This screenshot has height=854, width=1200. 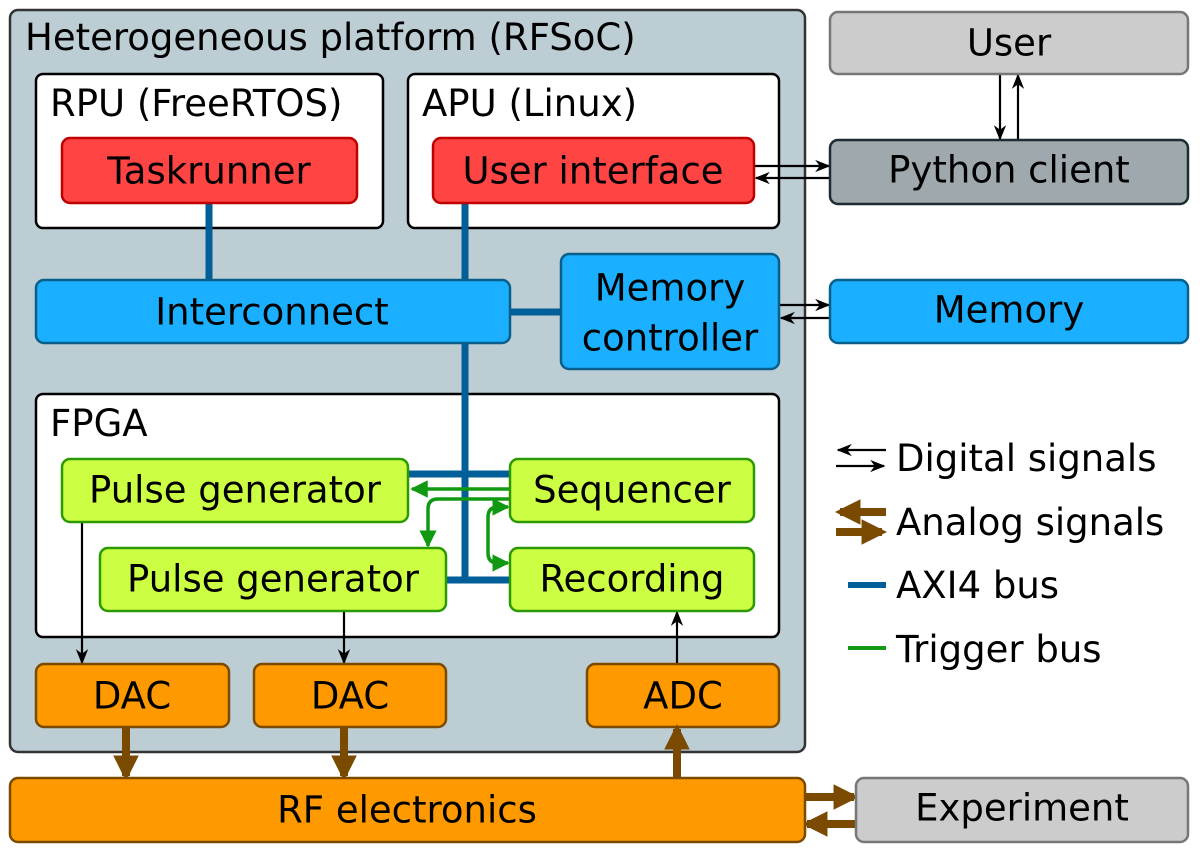 What do you see at coordinates (272, 312) in the screenshot?
I see `interconnect-label: Interconnect` at bounding box center [272, 312].